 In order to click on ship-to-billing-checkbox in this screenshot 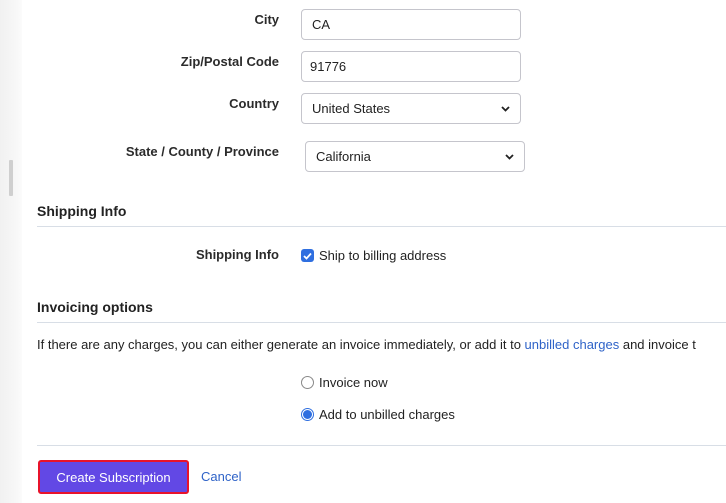, I will do `click(307, 255)`.